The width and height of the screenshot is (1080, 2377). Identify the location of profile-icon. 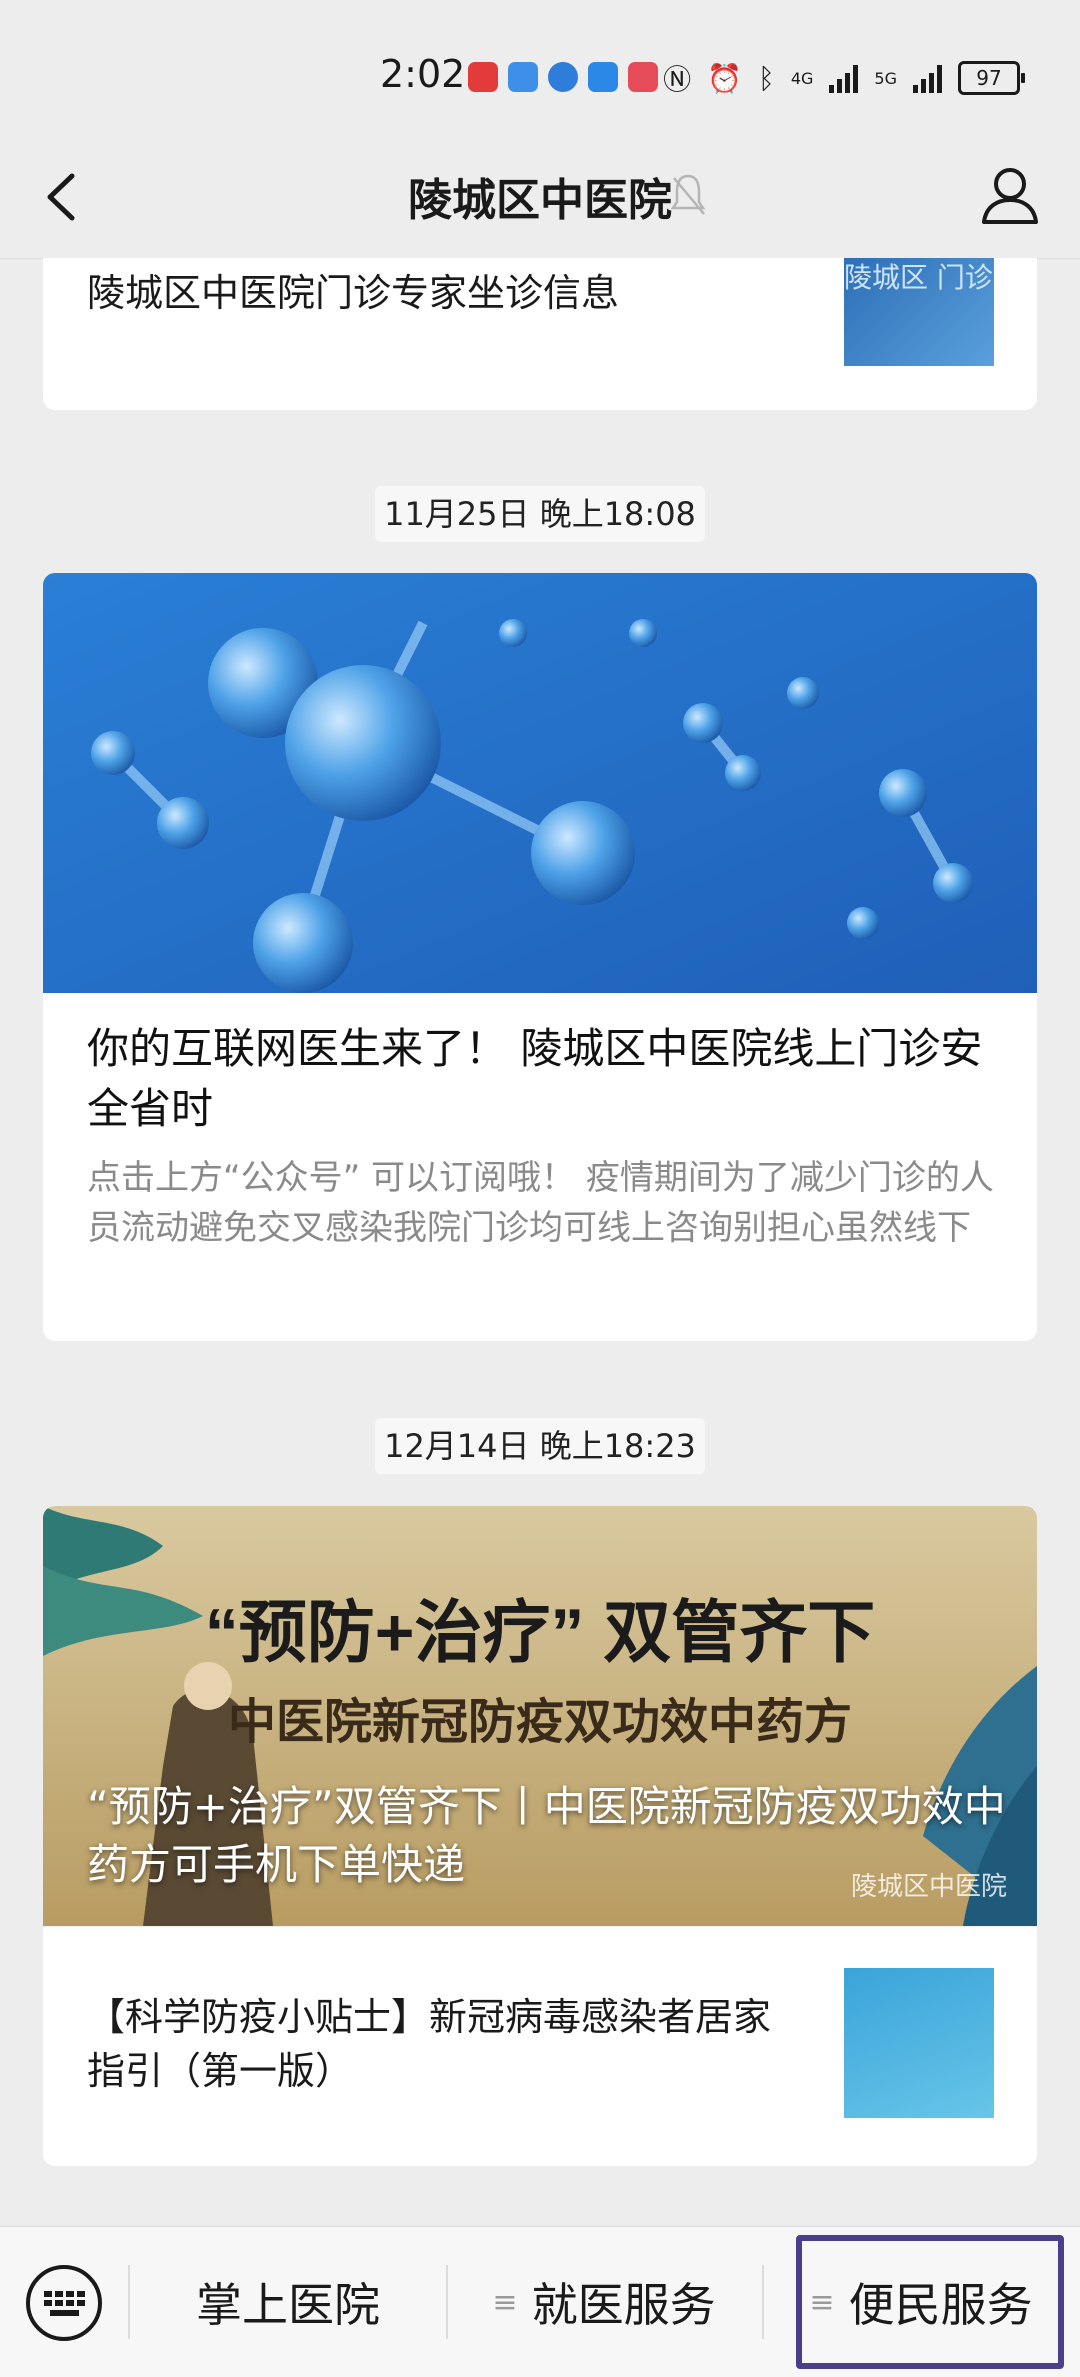
(1010, 196).